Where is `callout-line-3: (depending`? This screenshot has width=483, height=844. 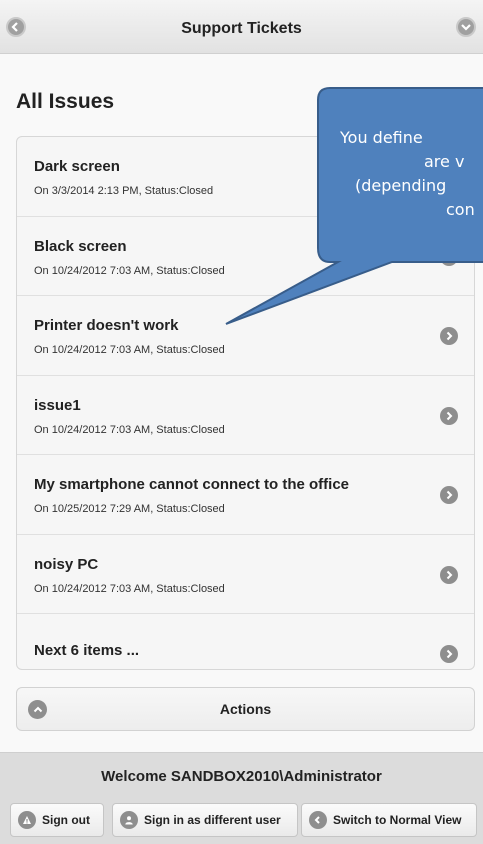
callout-line-3: (depending is located at coordinates (401, 185).